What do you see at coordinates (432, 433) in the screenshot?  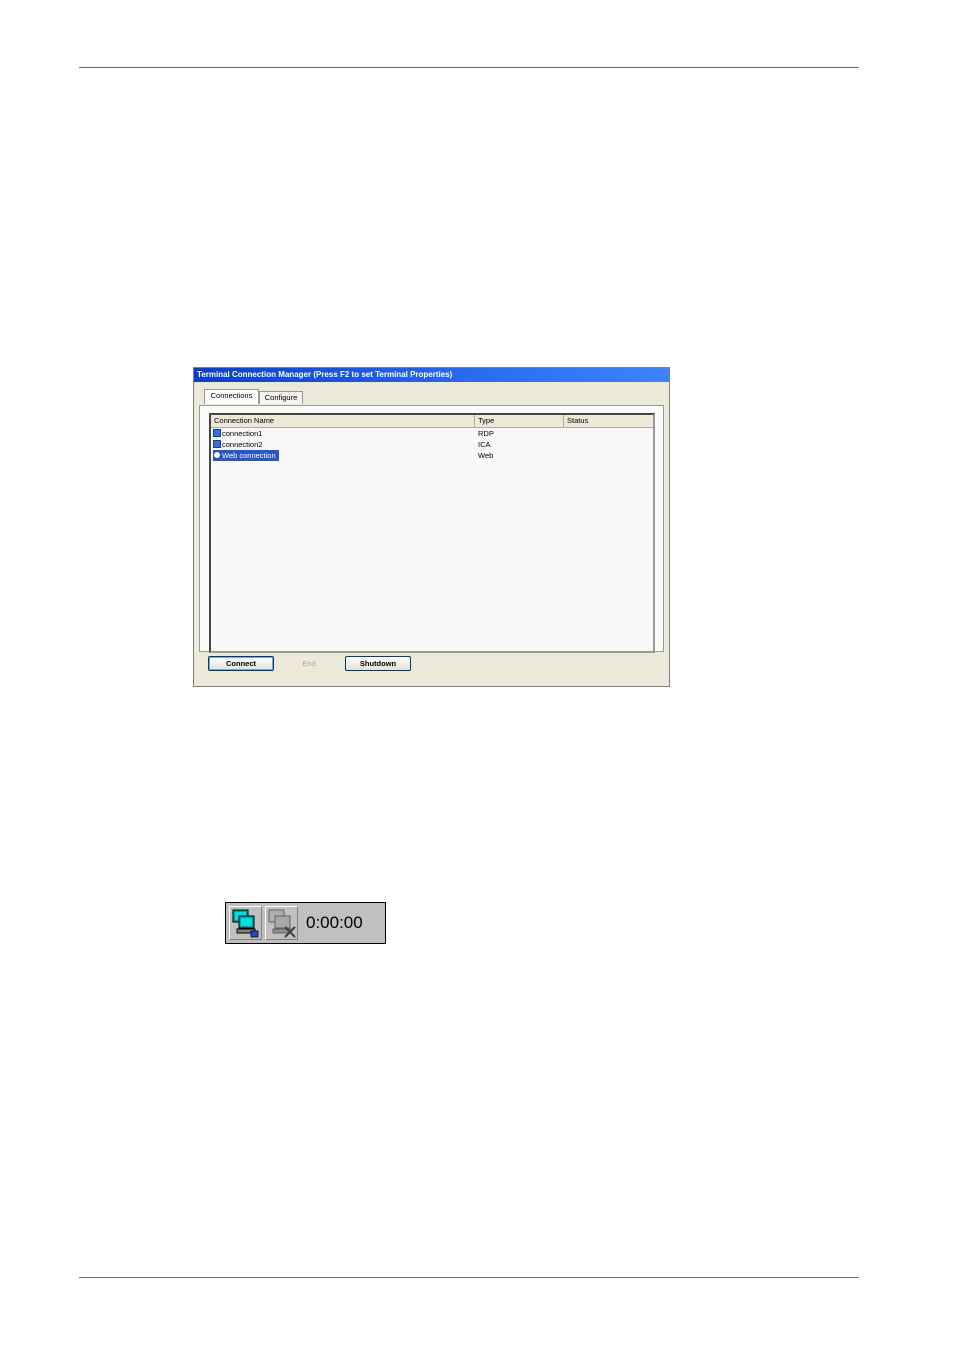 I see `list-item: connection1 RDP` at bounding box center [432, 433].